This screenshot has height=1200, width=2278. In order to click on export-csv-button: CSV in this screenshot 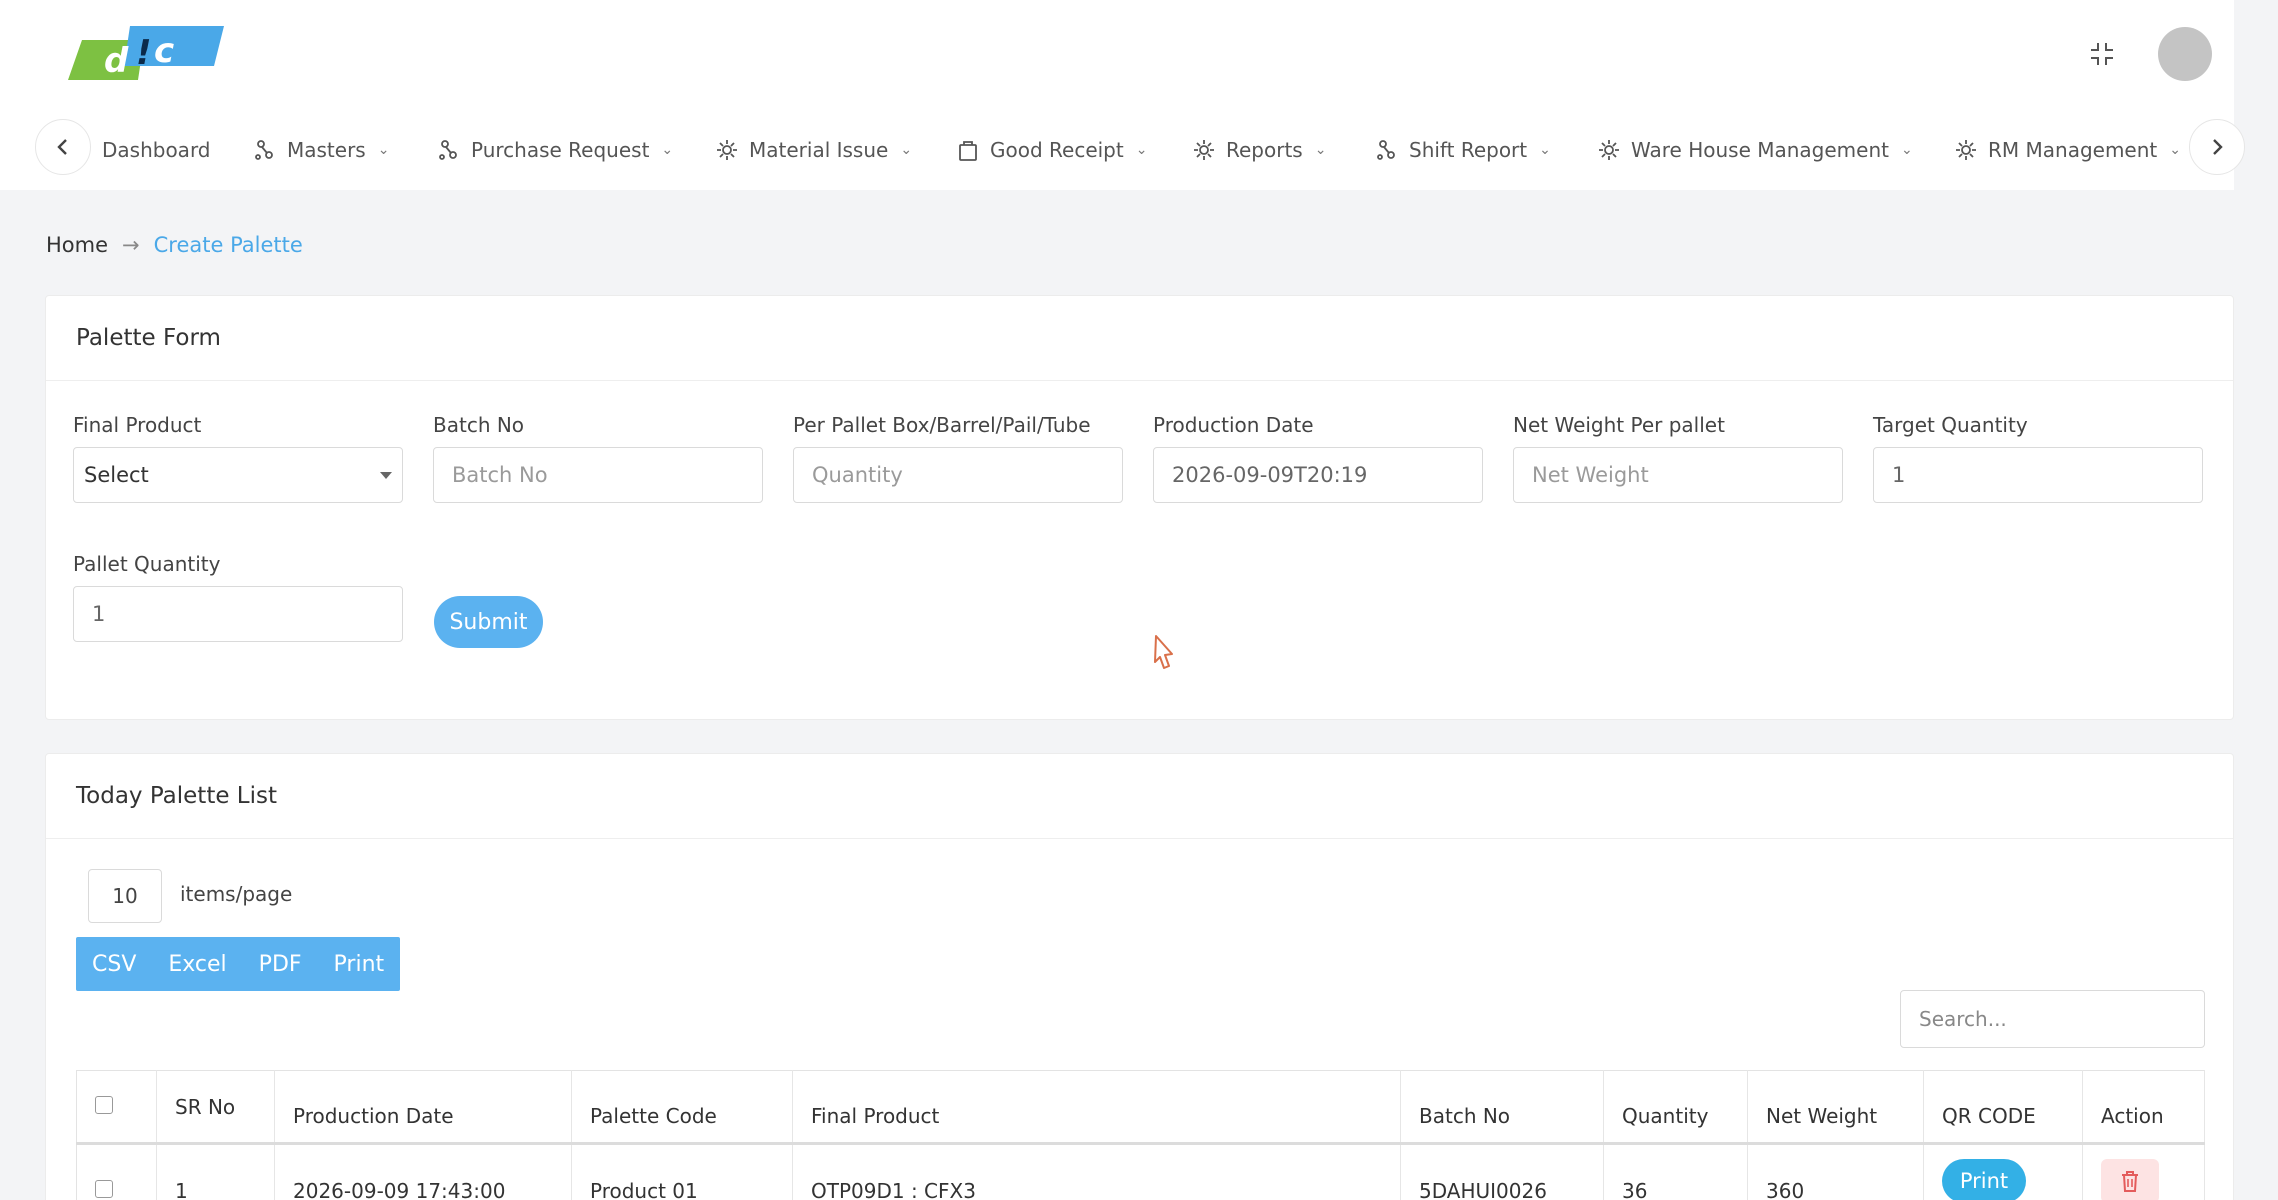, I will do `click(114, 964)`.